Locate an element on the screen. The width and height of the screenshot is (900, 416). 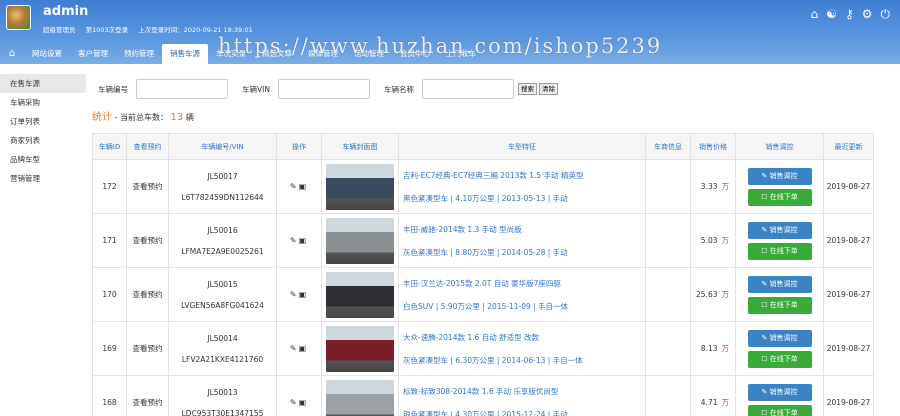
cell-no-vin: JL50014 LFV2A21KXE4121760 is located at coordinates (222, 348).